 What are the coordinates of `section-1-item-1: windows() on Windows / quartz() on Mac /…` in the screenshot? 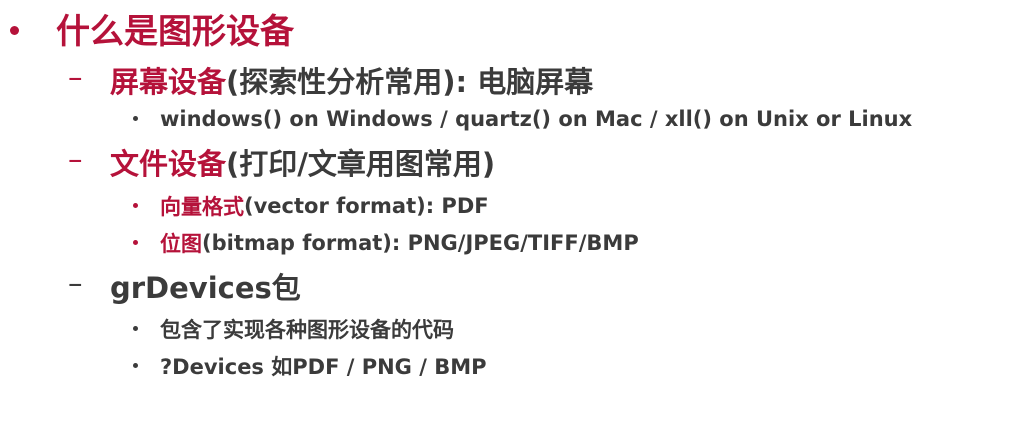 It's located at (536, 119).